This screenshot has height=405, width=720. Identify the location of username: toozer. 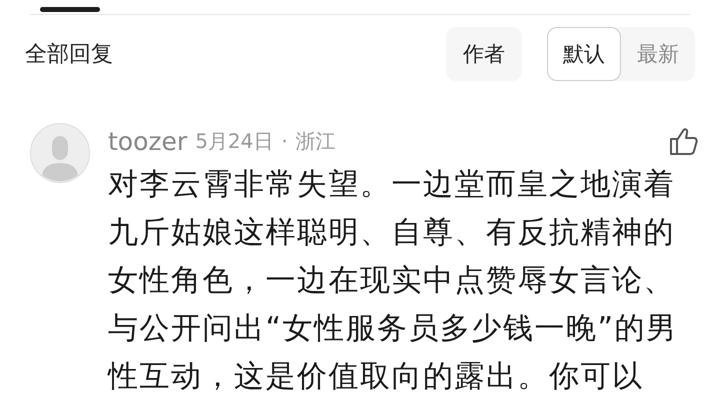
(148, 141).